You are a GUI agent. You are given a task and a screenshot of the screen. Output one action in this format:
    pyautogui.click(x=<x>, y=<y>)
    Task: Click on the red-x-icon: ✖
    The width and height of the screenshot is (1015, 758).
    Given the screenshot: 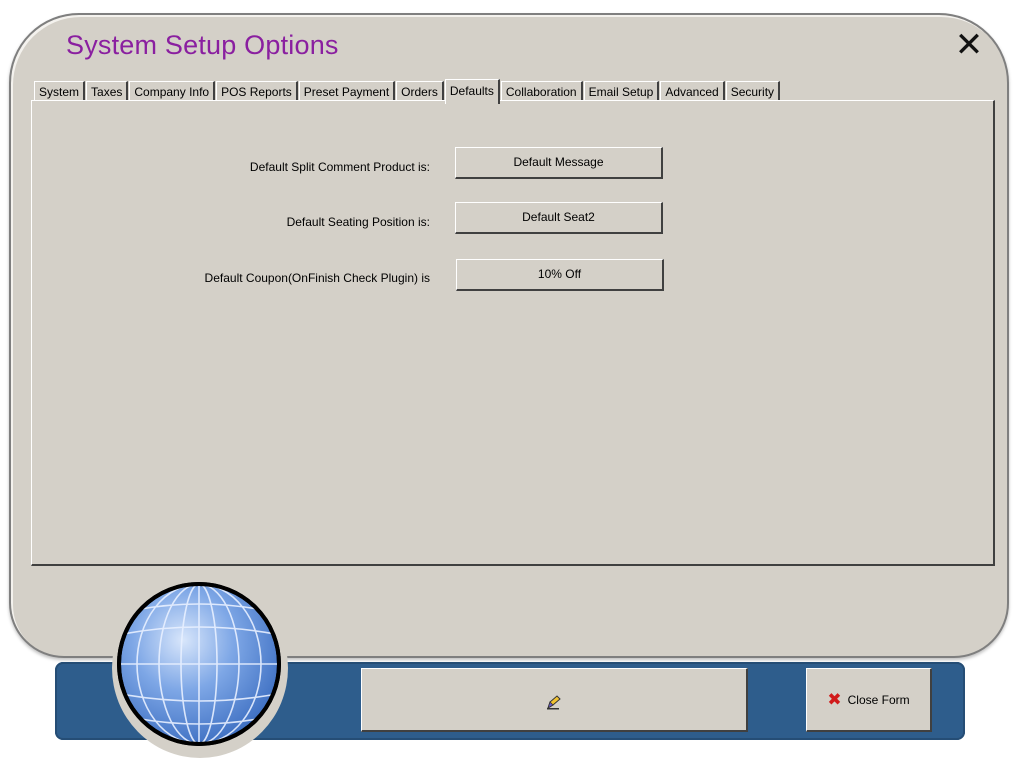 What is the action you would take?
    pyautogui.click(x=834, y=699)
    